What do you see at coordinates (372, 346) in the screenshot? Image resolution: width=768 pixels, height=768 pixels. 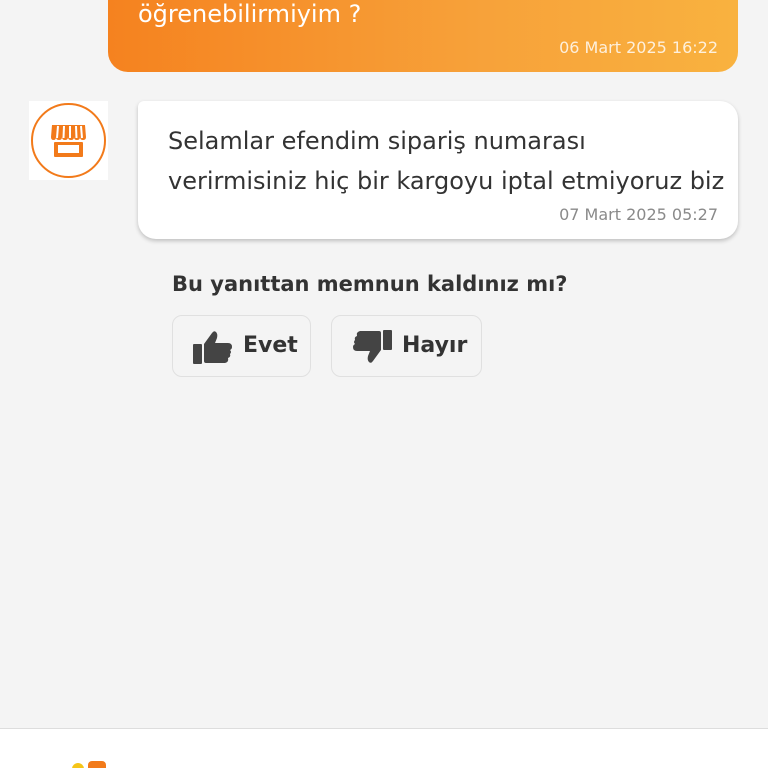 I see `thumbs-down-icon` at bounding box center [372, 346].